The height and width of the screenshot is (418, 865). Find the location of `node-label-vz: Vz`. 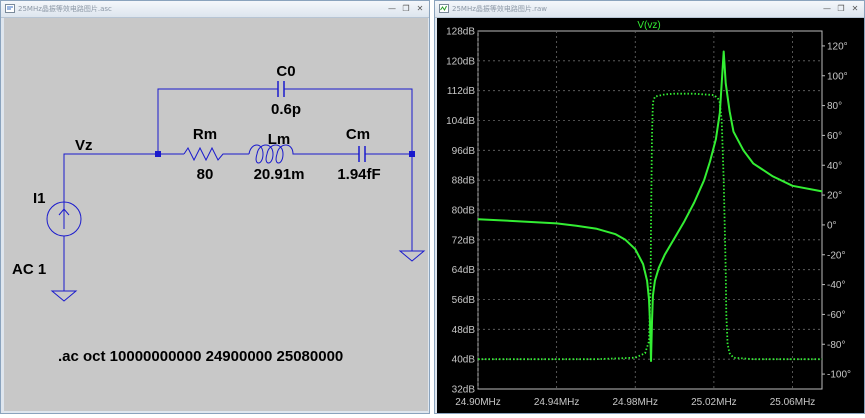

node-label-vz: Vz is located at coordinates (84, 145).